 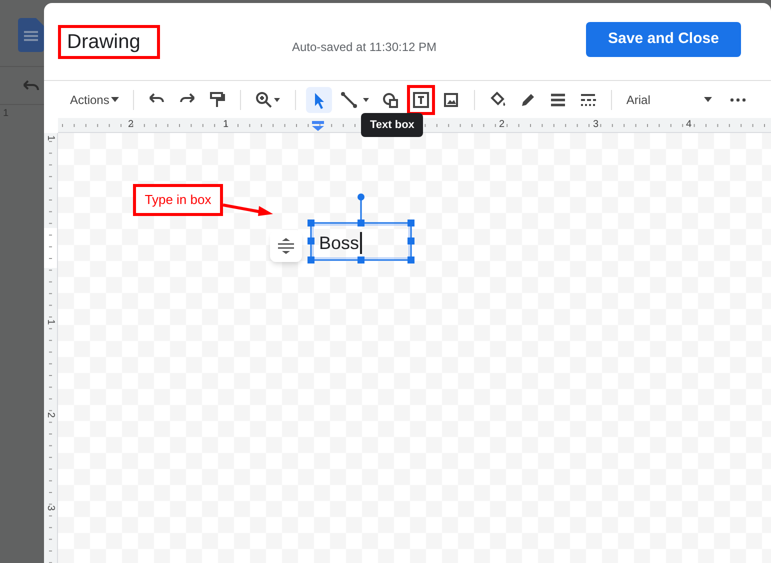 I want to click on dialog-title: Drawing, so click(x=103, y=42).